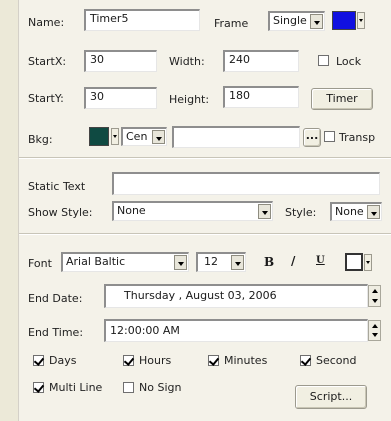 This screenshot has width=391, height=421. I want to click on width-input: 240, so click(261, 61).